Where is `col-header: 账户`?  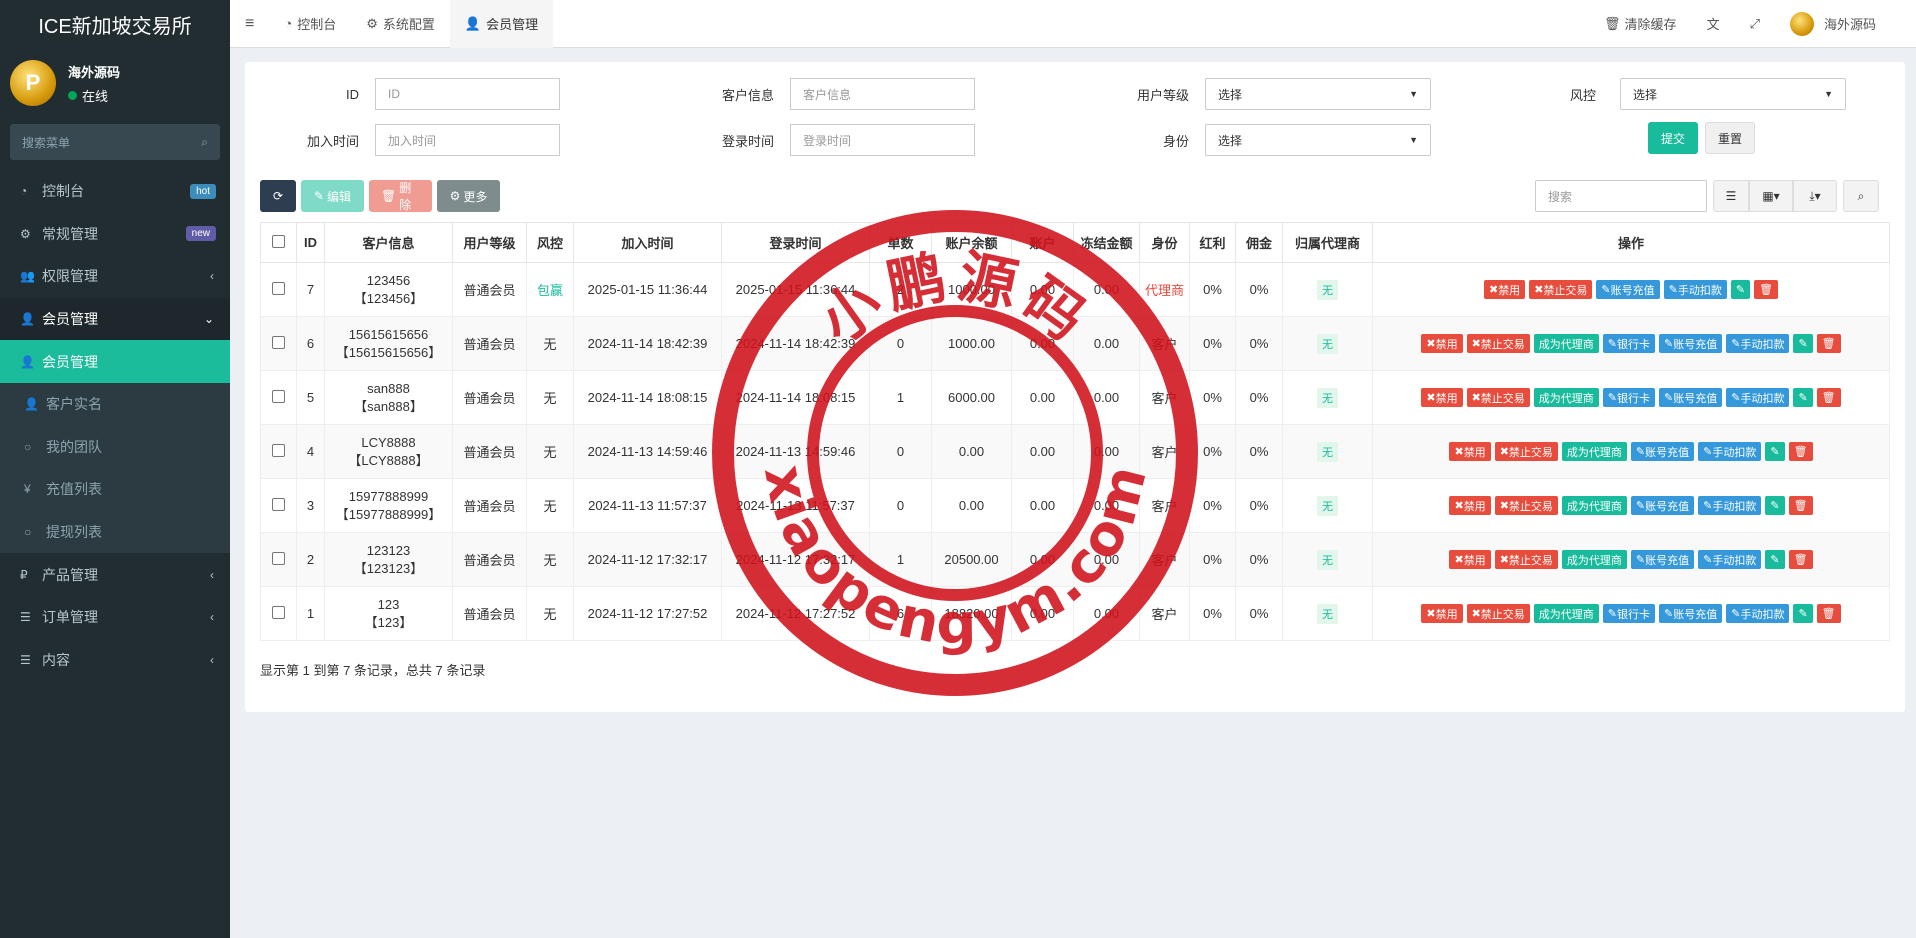
col-header: 账户 is located at coordinates (1042, 242).